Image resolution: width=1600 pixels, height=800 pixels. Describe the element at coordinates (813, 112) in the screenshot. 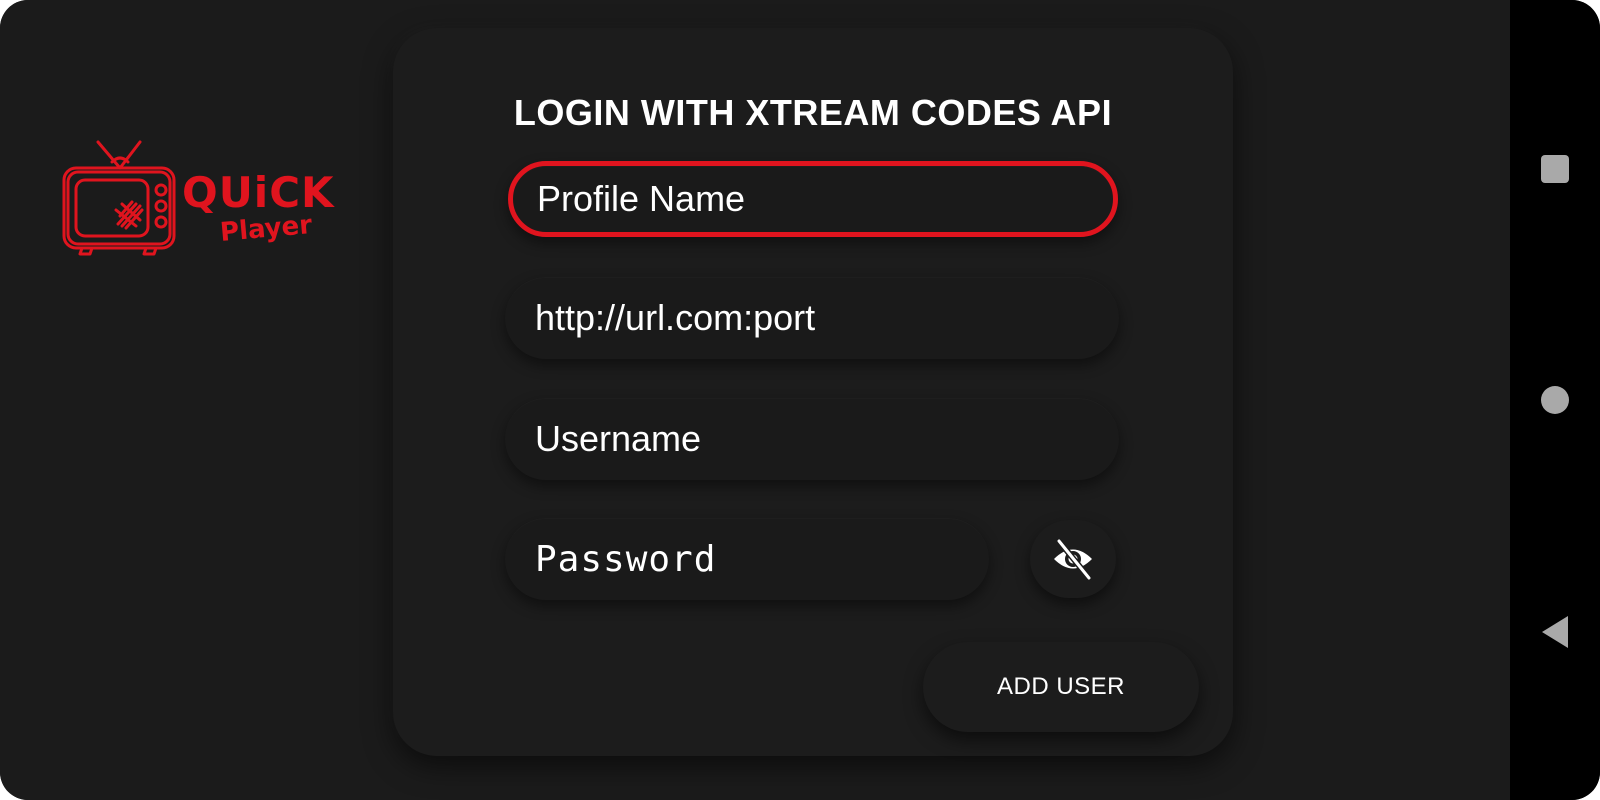

I see `login-title: LOGIN WITH XTREAM CODES API` at that location.